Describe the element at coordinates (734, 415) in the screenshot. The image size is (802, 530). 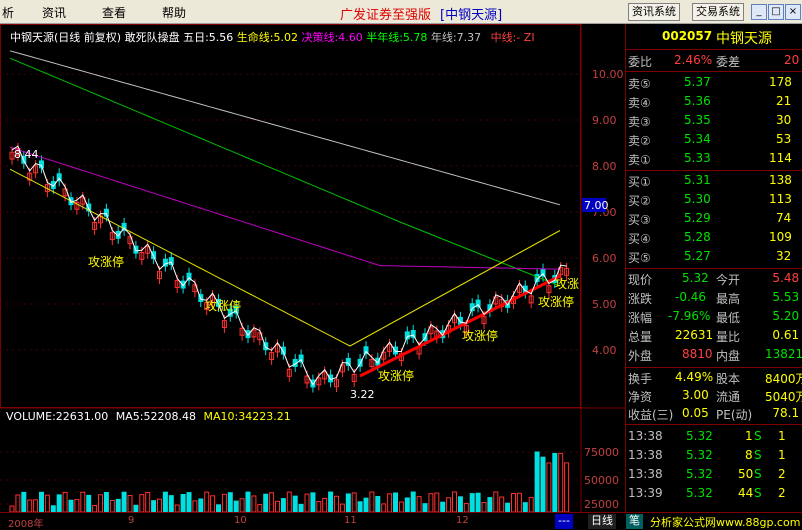
I see `stat-label: PE(动)` at that location.